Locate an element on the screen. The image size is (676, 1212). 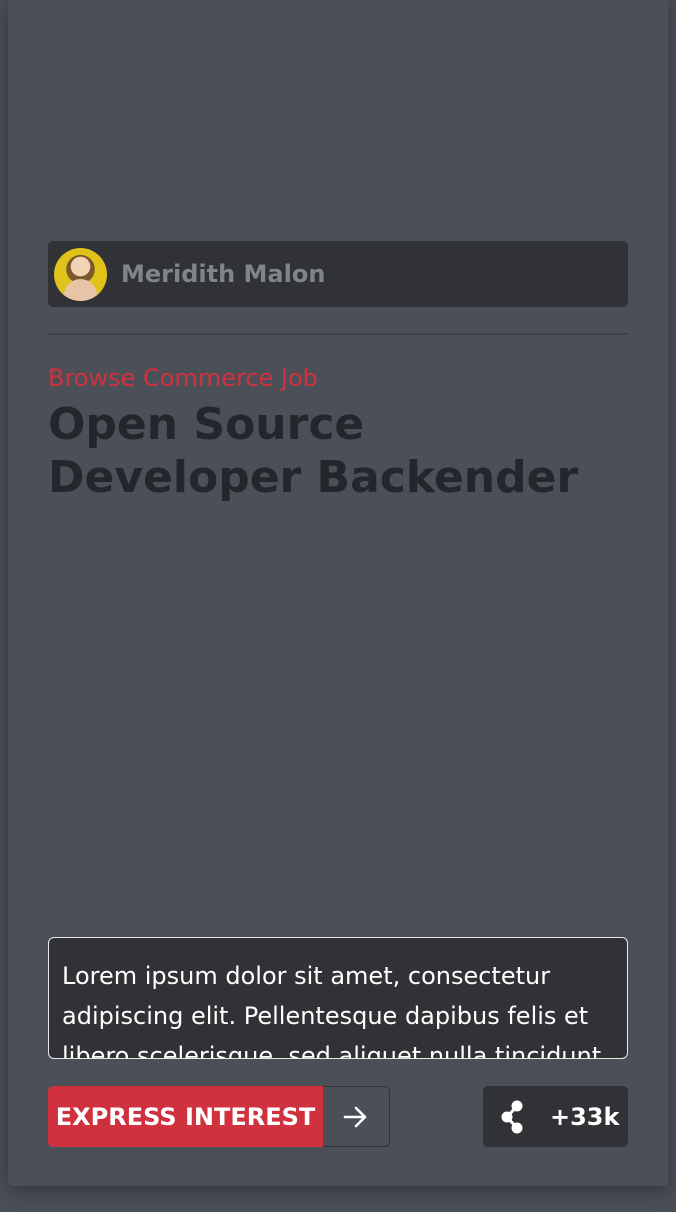
express-interest-button: EXPRESS INTEREST is located at coordinates (185, 1116).